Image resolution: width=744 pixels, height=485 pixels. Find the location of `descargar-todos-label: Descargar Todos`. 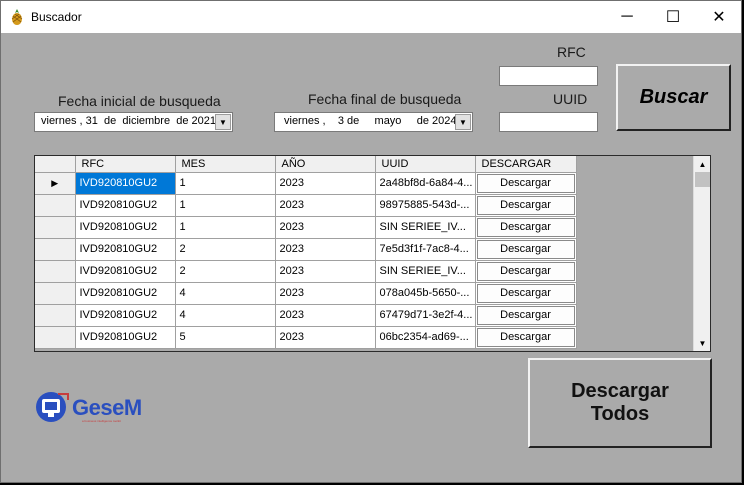

descargar-todos-label: Descargar Todos is located at coordinates (620, 402).